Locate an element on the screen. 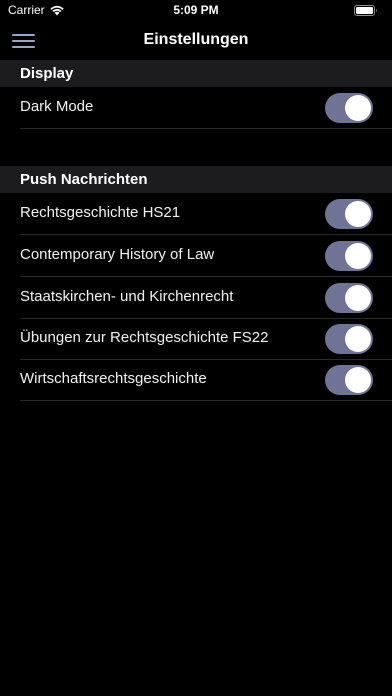  setting-label: Rechtsgeschichte HS21 is located at coordinates (100, 212).